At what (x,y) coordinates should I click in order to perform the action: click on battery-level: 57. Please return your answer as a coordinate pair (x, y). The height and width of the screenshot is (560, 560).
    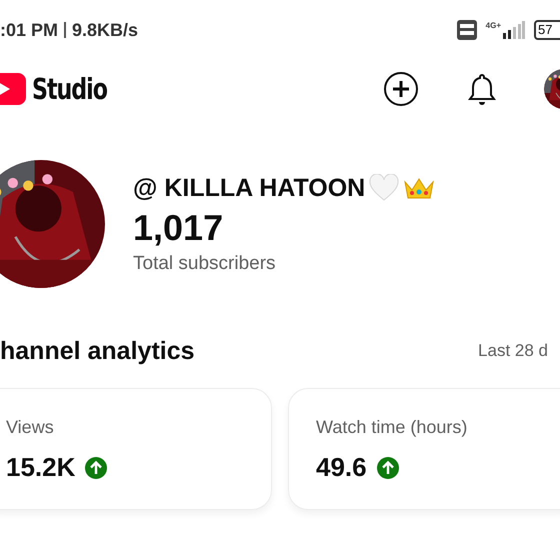
    Looking at the image, I should click on (547, 30).